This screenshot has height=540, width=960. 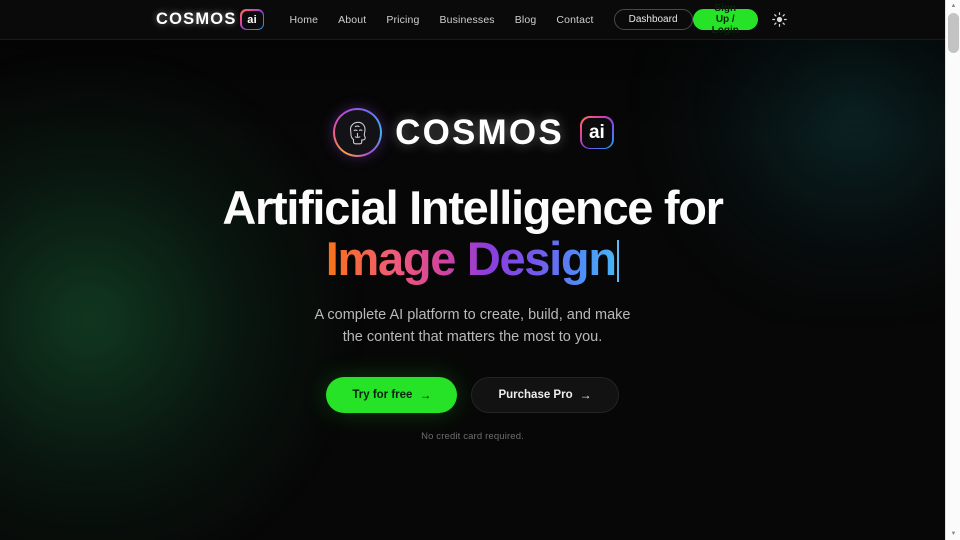 I want to click on navbar-right-group: Sign Up / Login, so click(x=739, y=19).